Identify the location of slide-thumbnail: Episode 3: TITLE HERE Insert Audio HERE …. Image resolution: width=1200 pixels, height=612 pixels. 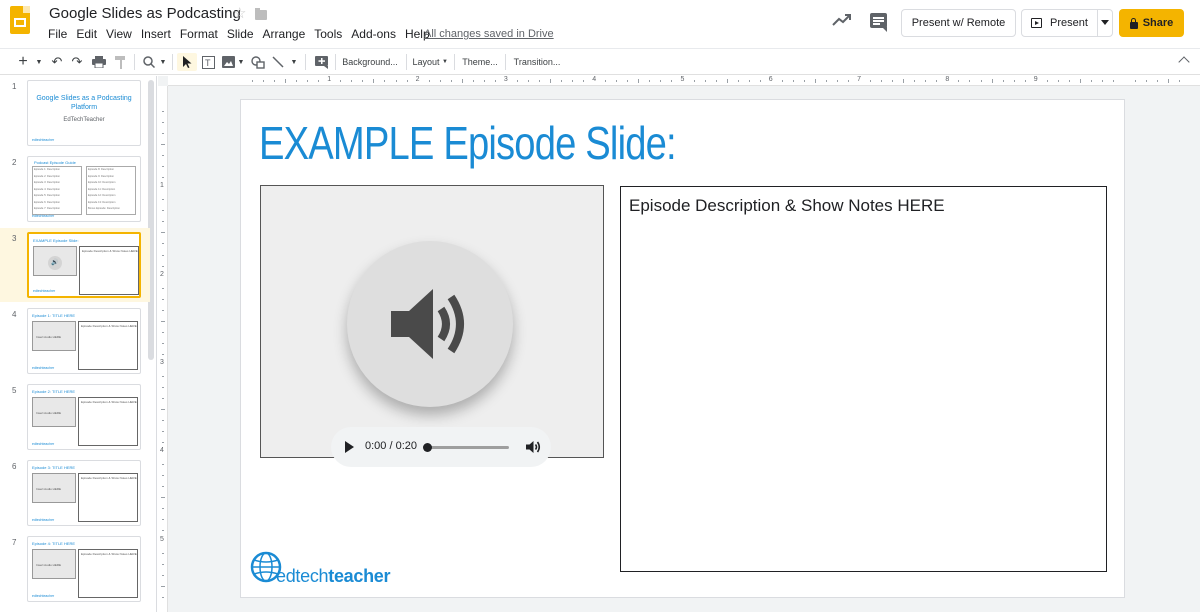
(84, 493).